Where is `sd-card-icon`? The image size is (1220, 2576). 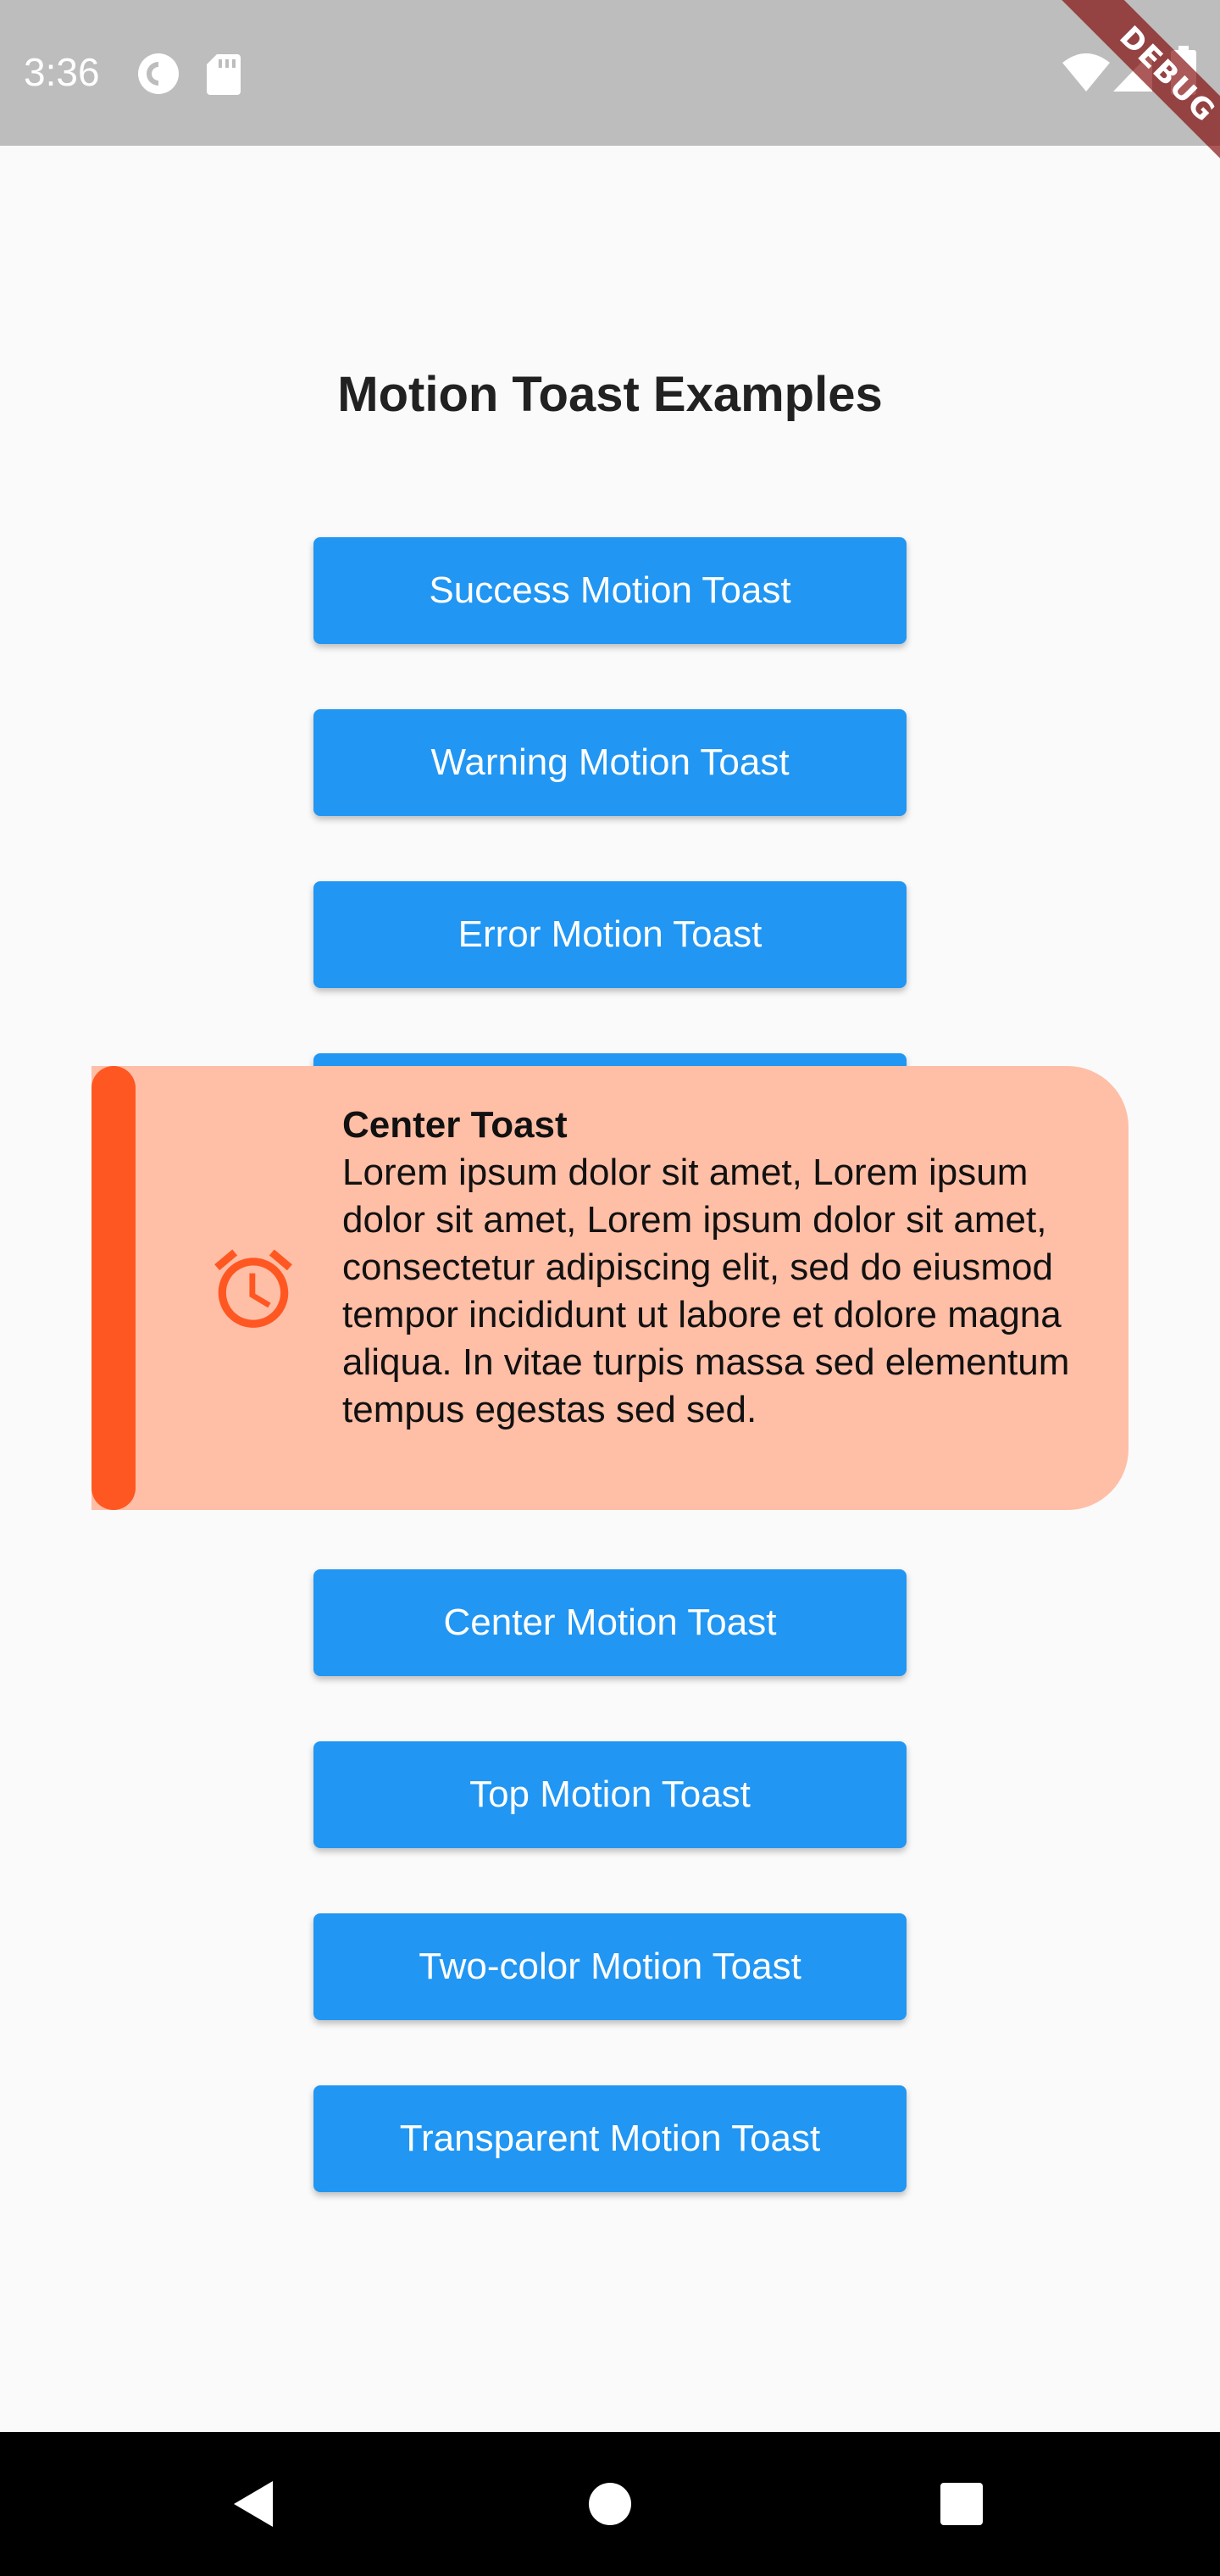 sd-card-icon is located at coordinates (224, 74).